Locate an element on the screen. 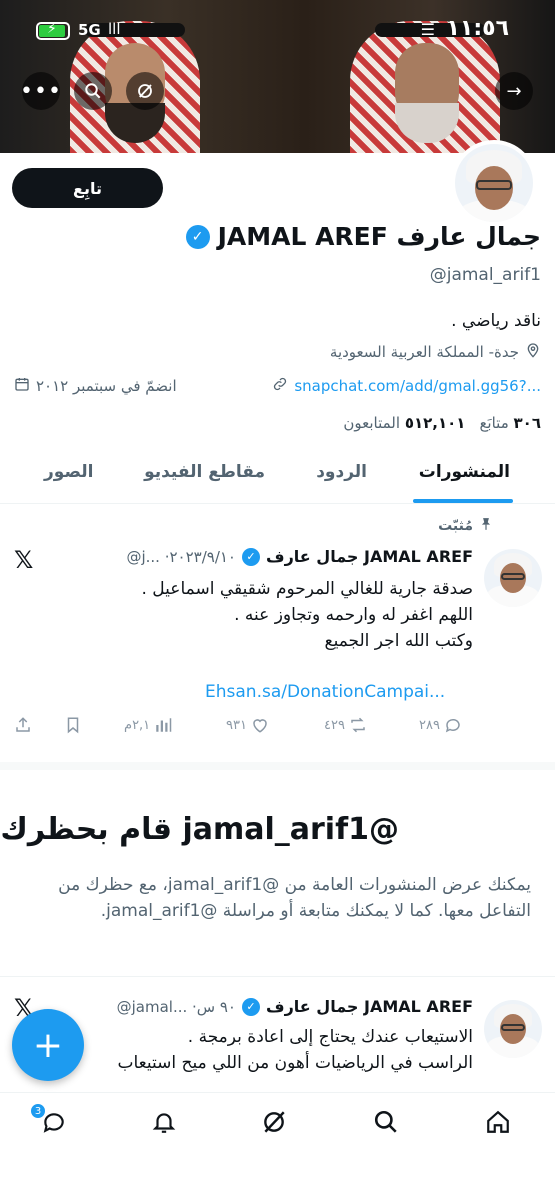 Image resolution: width=555 pixels, height=1200 pixels. followers-label: المتابعون is located at coordinates (372, 423).